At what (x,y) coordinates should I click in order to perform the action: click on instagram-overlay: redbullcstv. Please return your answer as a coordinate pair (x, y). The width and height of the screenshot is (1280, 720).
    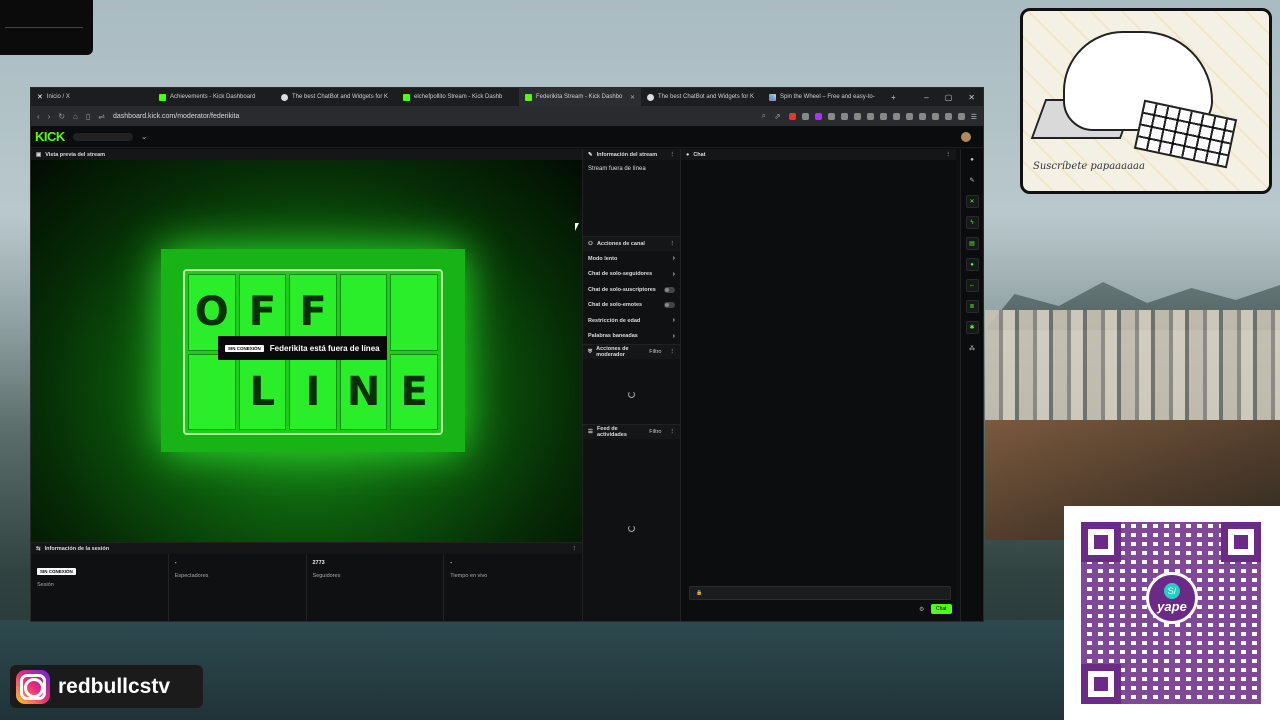
    Looking at the image, I should click on (106, 686).